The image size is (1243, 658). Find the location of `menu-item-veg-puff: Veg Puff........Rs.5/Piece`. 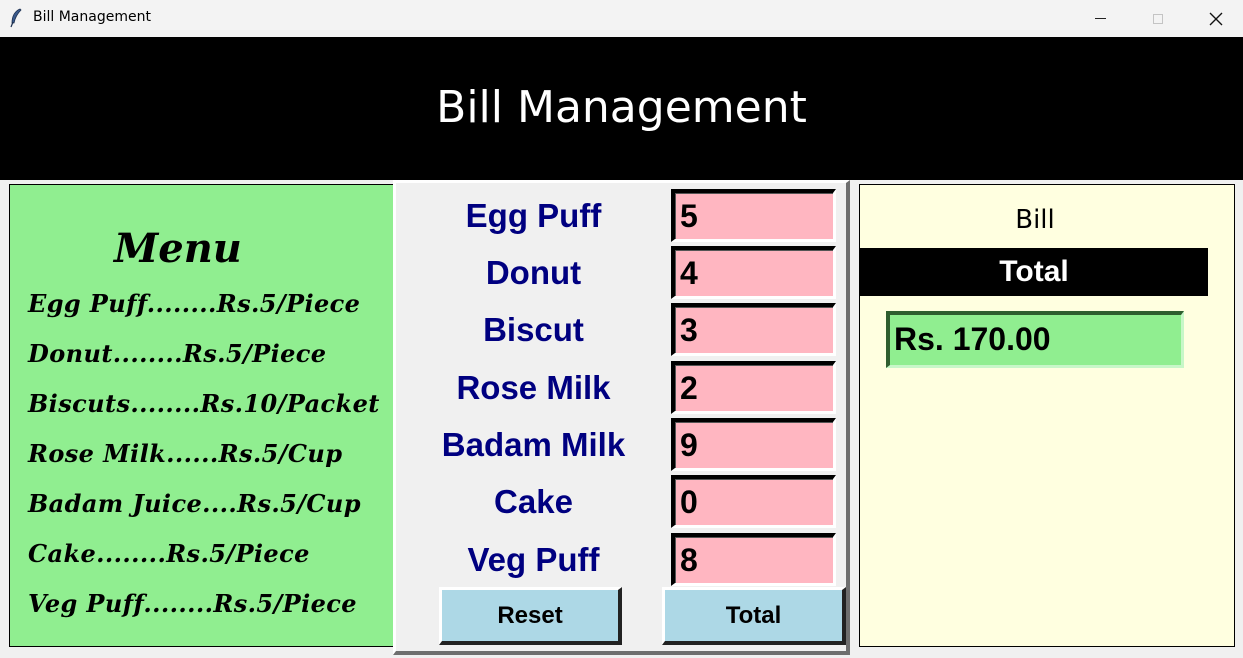

menu-item-veg-puff: Veg Puff........Rs.5/Piece is located at coordinates (192, 603).